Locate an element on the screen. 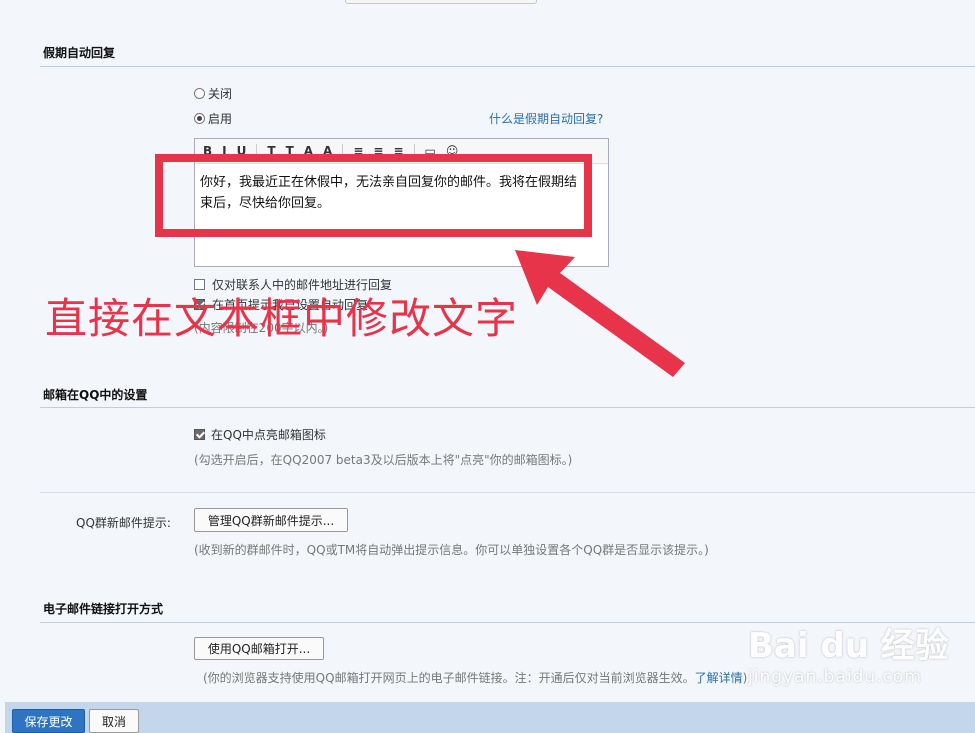  vacation-off-label: 关闭 is located at coordinates (220, 94).